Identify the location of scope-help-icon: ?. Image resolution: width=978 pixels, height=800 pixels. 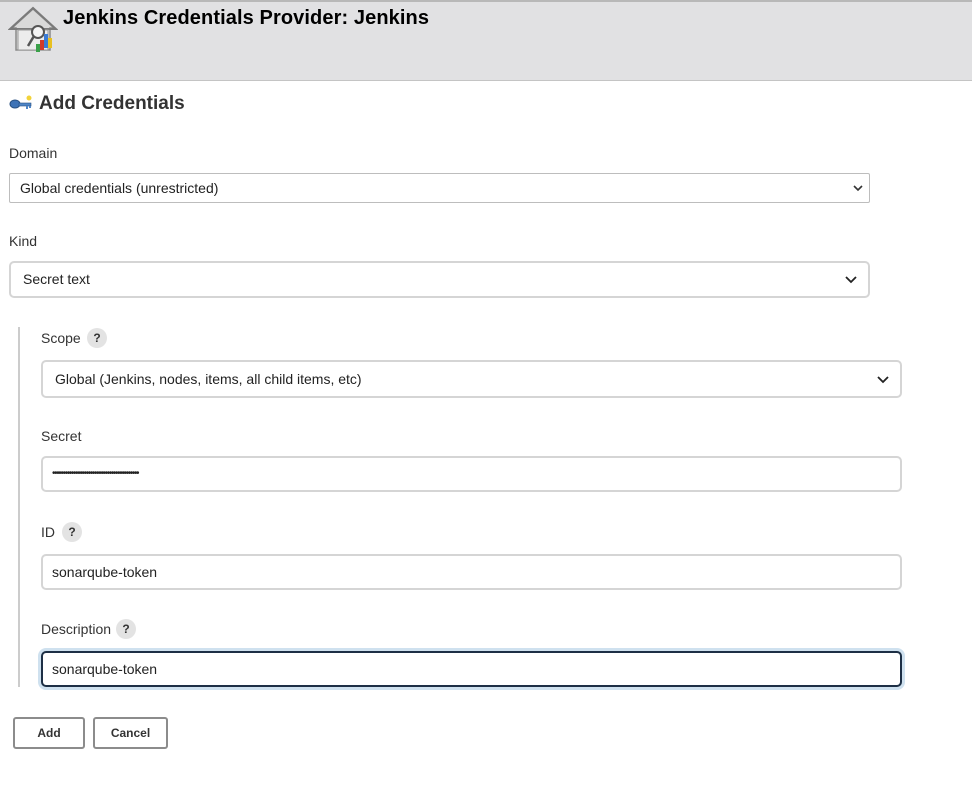
(97, 338).